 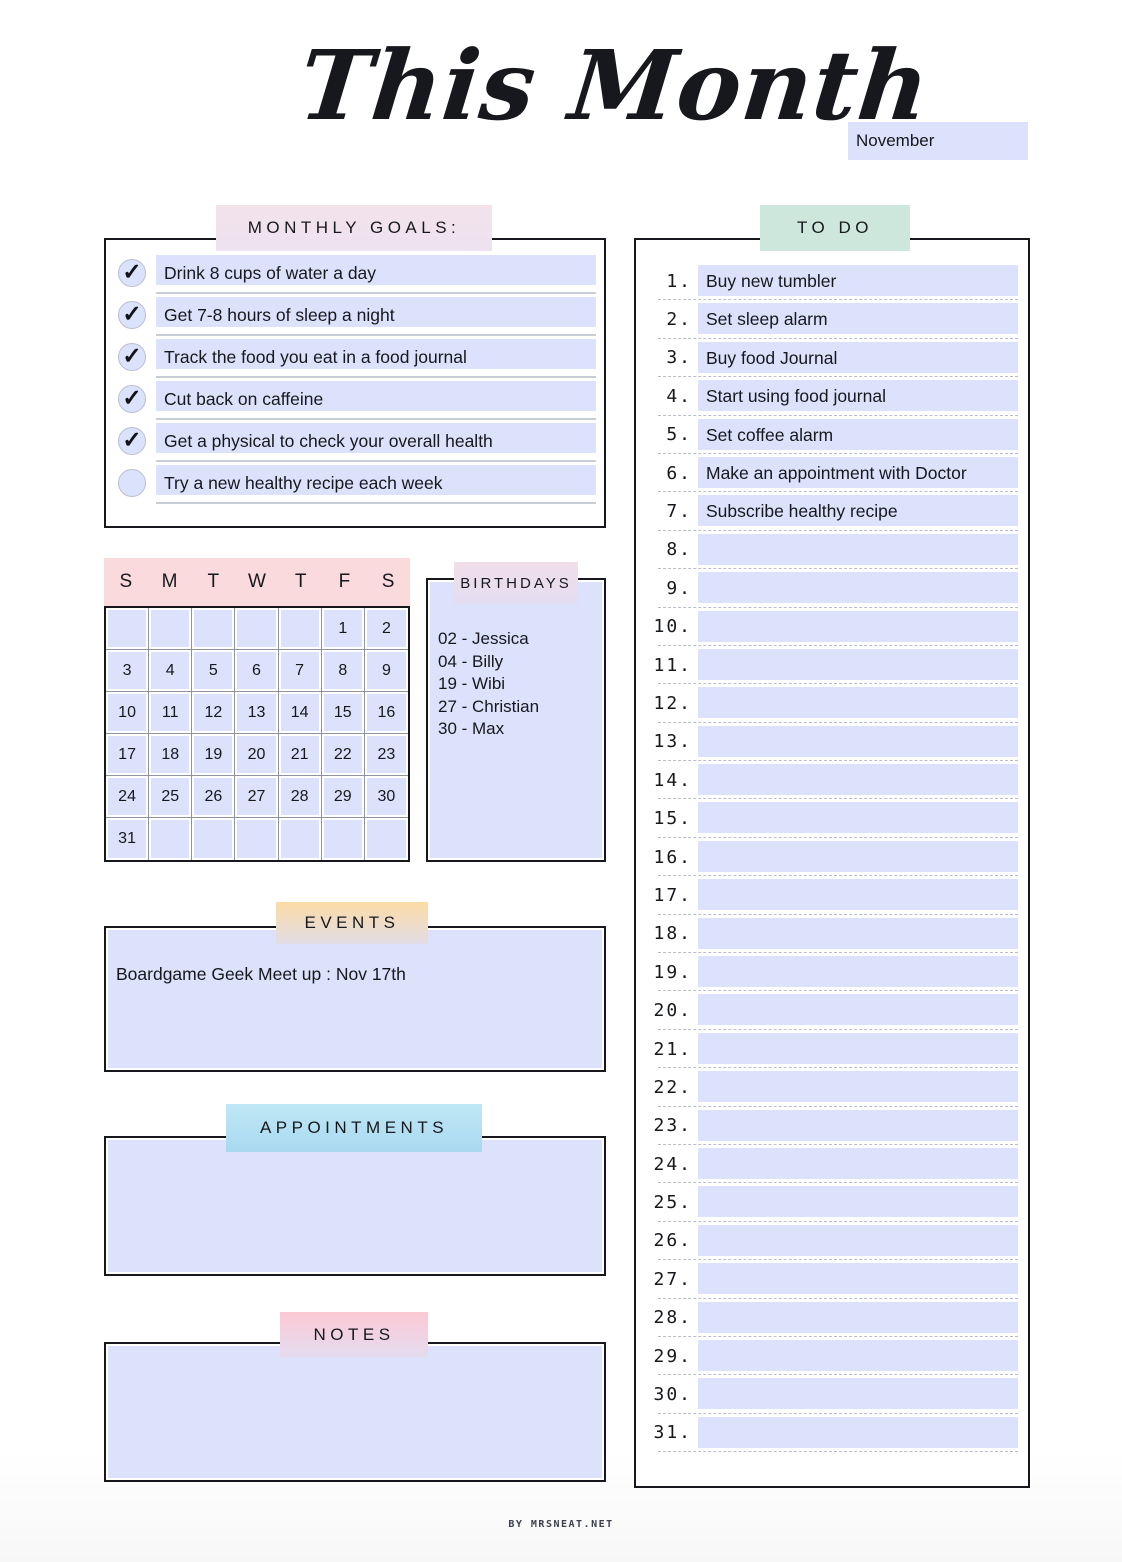 I want to click on calendar-day-cell: 28, so click(x=300, y=797).